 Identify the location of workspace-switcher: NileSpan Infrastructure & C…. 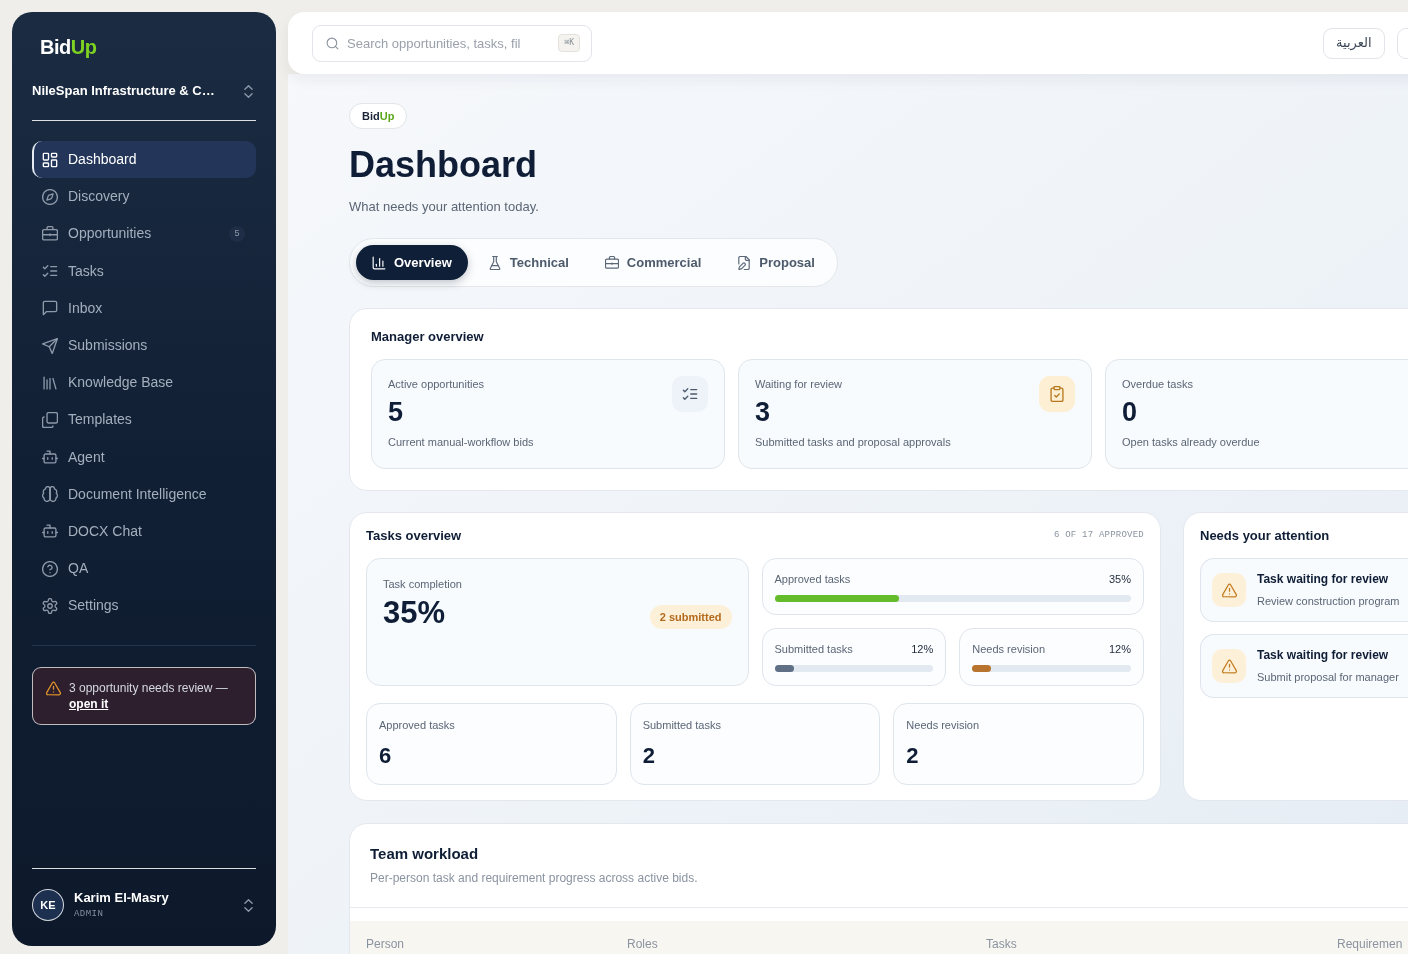
(144, 91).